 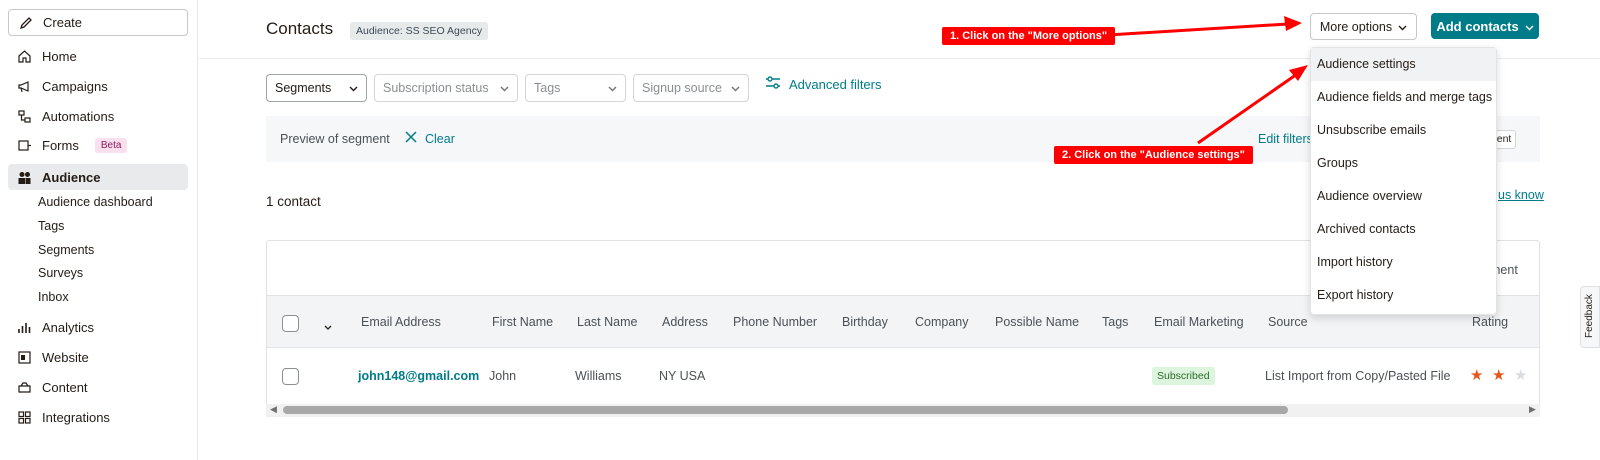 I want to click on annotation-arrows, so click(x=1207, y=80).